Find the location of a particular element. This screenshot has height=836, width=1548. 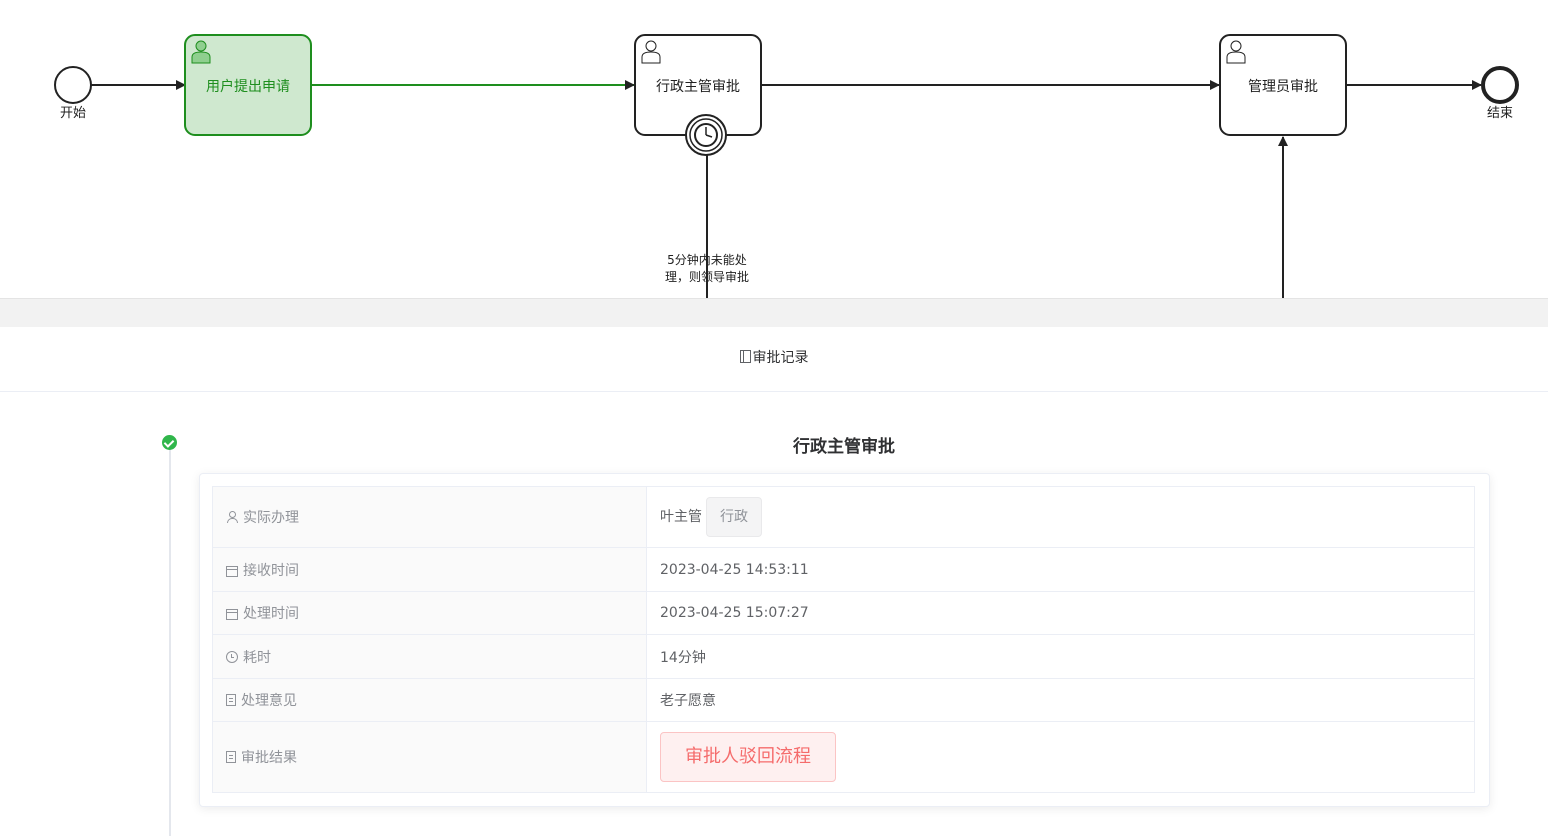

timer-boundary-event-icon is located at coordinates (706, 135).